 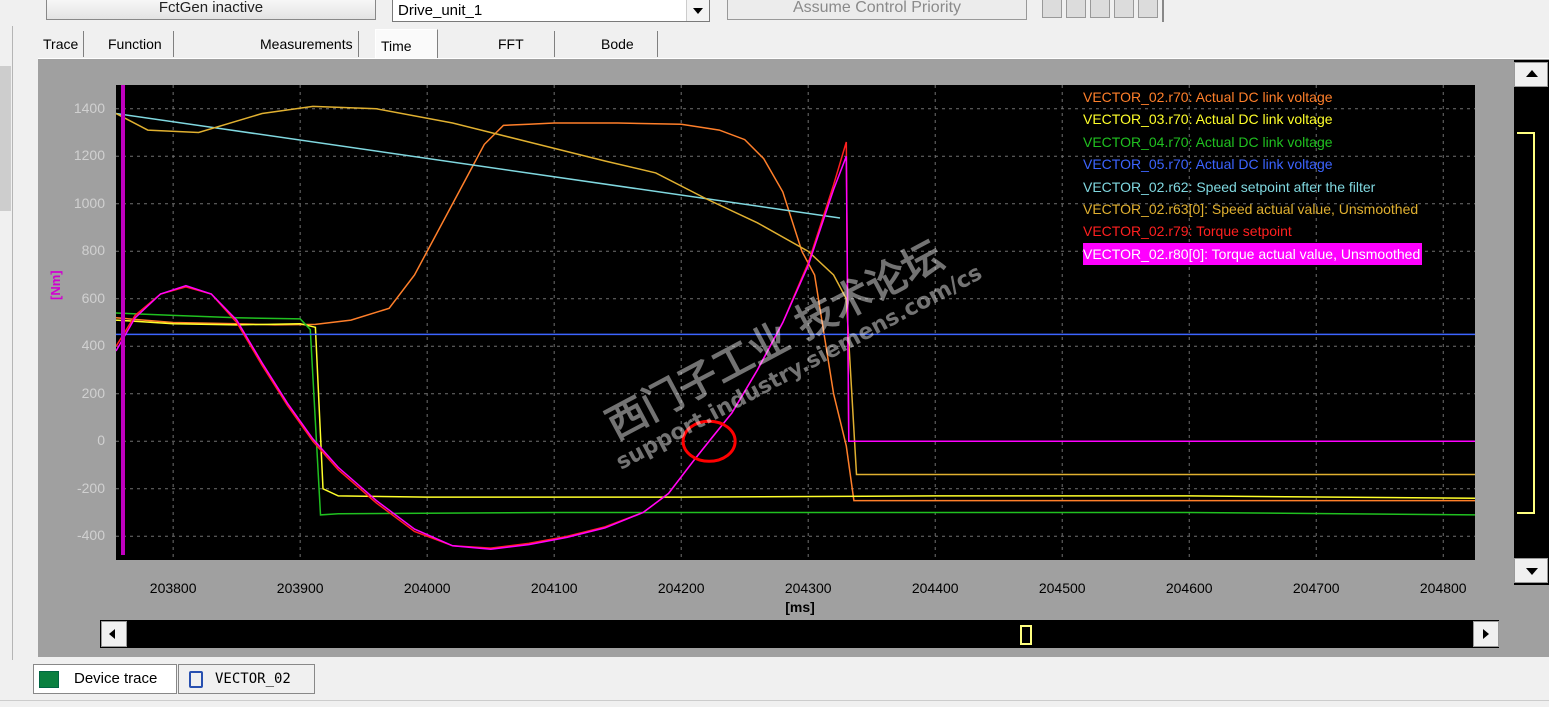 What do you see at coordinates (406, 57) in the screenshot?
I see `tab-time-diagram: Time diagram` at bounding box center [406, 57].